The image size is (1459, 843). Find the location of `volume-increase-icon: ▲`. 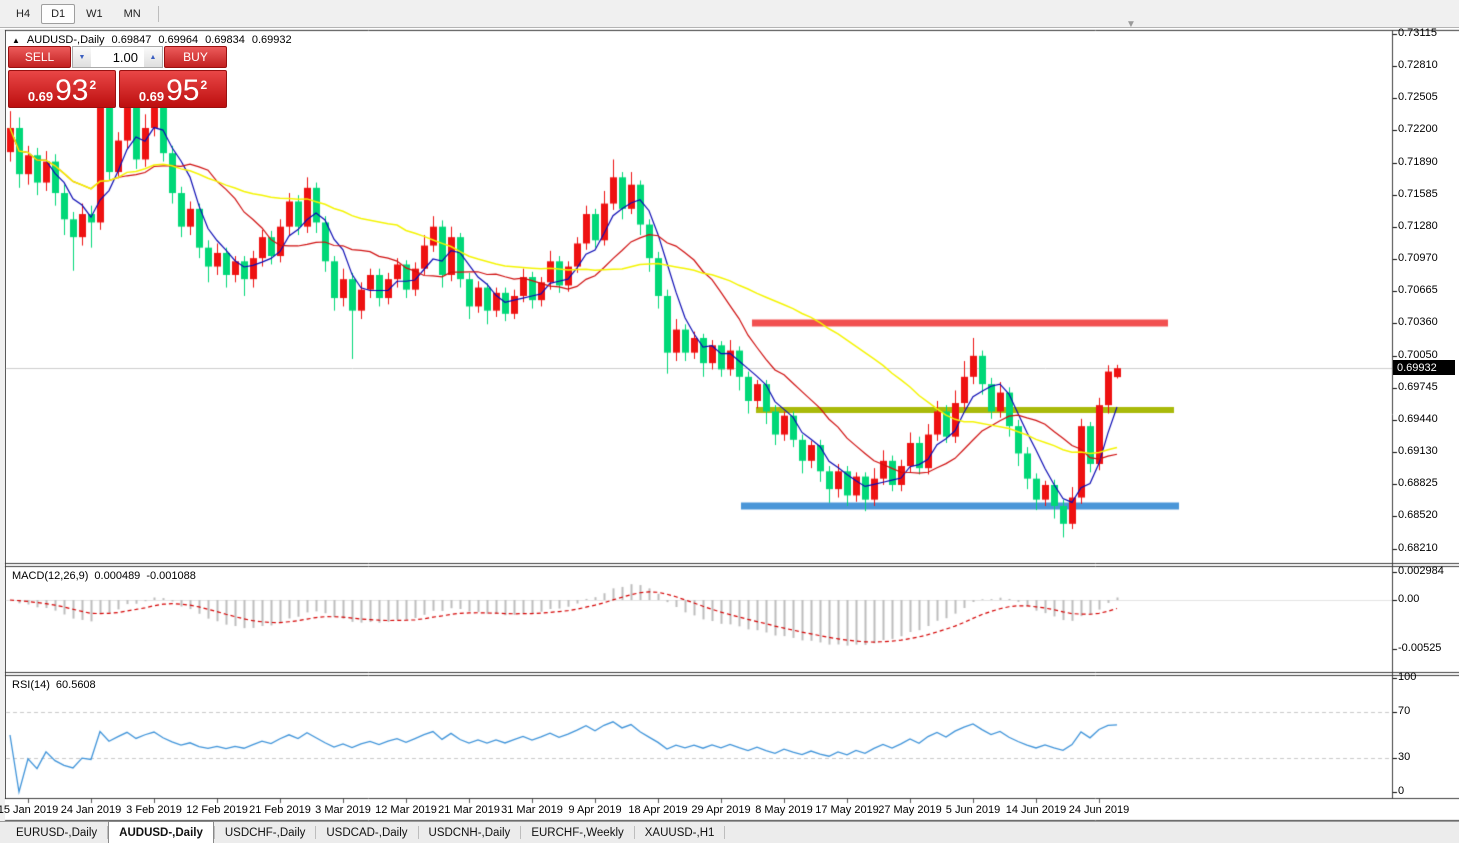

volume-increase-icon: ▲ is located at coordinates (153, 57).